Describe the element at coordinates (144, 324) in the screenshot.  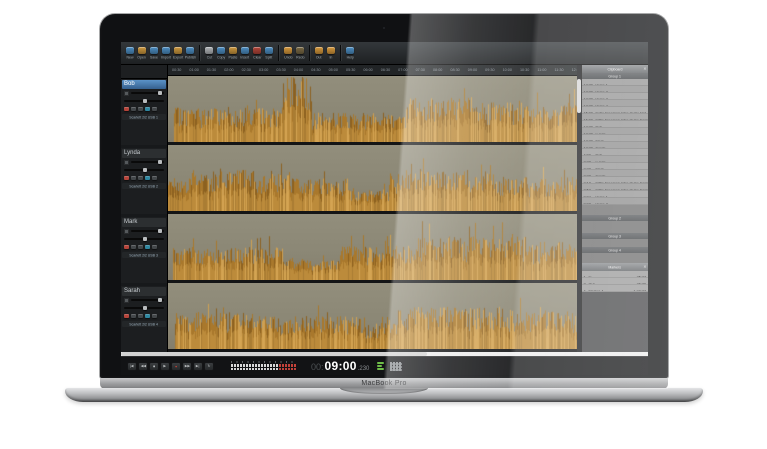
I see `audio-device-selector: Scarlett 2i2 USB 4` at that location.